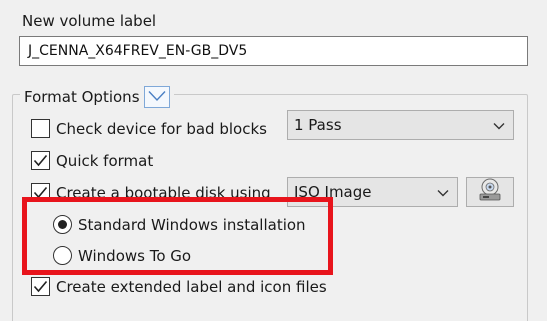 The height and width of the screenshot is (321, 547). Describe the element at coordinates (40, 160) in the screenshot. I see `quick-format-checkbox` at that location.